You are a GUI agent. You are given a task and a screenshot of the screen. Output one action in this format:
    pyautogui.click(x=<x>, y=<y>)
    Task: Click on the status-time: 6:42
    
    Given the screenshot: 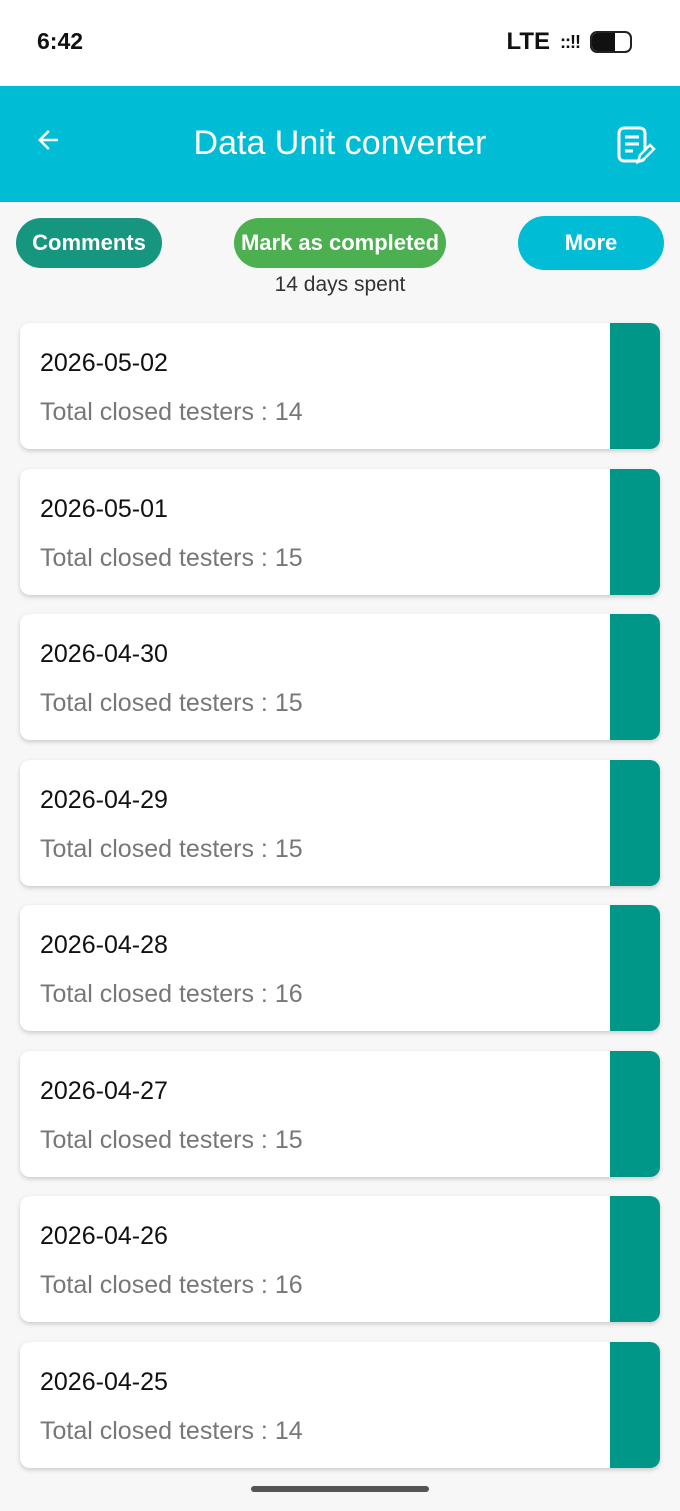 What is the action you would take?
    pyautogui.click(x=60, y=41)
    